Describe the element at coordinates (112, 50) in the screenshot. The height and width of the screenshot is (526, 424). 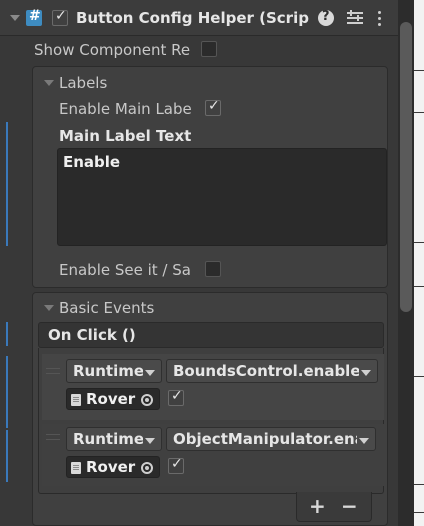
I see `show-component-label: Show Component Re` at that location.